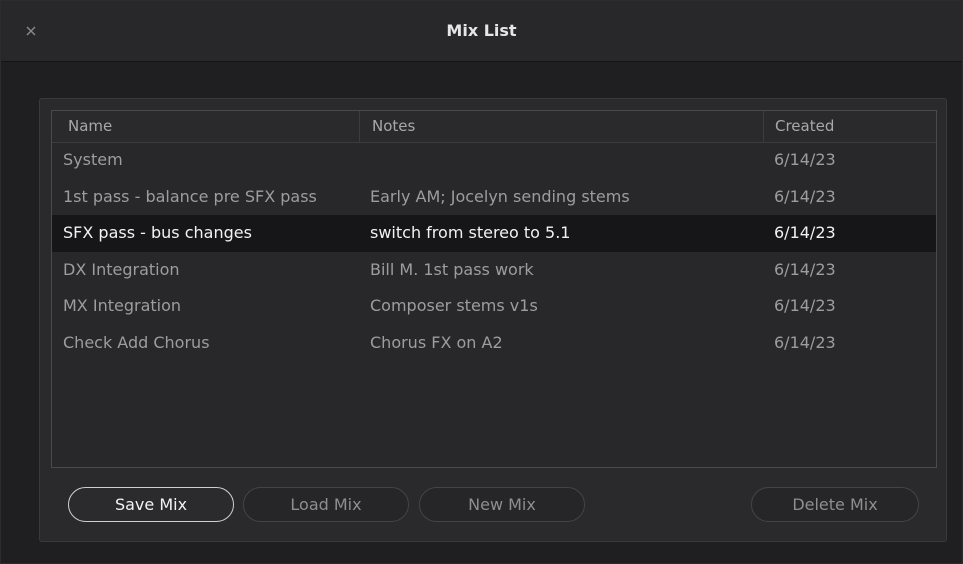  What do you see at coordinates (470, 232) in the screenshot?
I see `cell-notes: switch from stereo to 5.1` at bounding box center [470, 232].